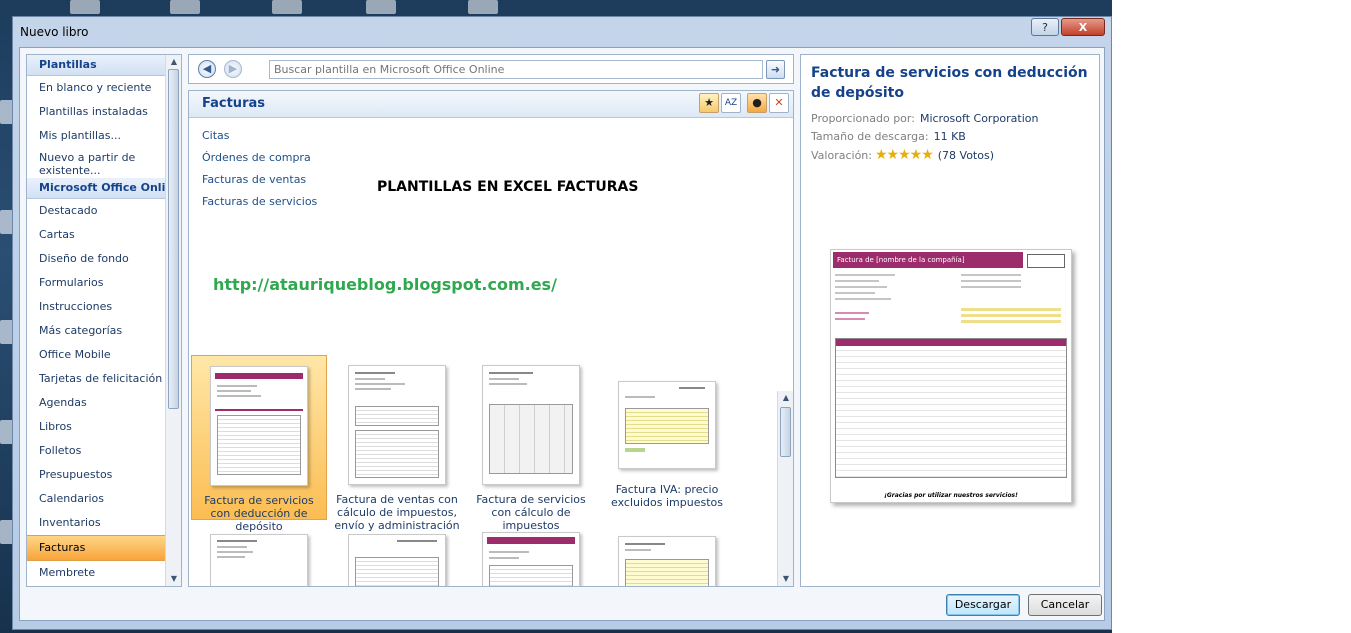  What do you see at coordinates (104, 65) in the screenshot?
I see `section-header-templates: Plantillas` at bounding box center [104, 65].